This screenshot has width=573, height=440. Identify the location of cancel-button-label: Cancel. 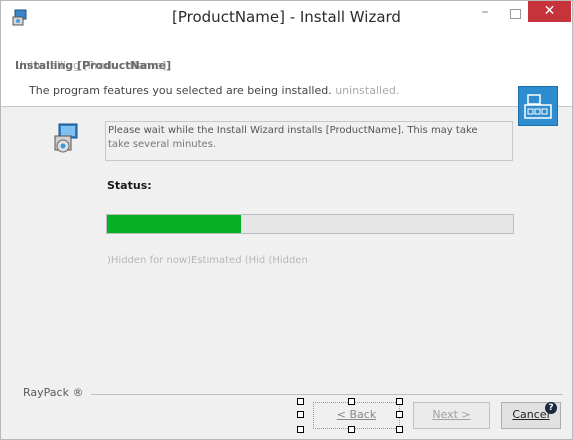
(531, 414).